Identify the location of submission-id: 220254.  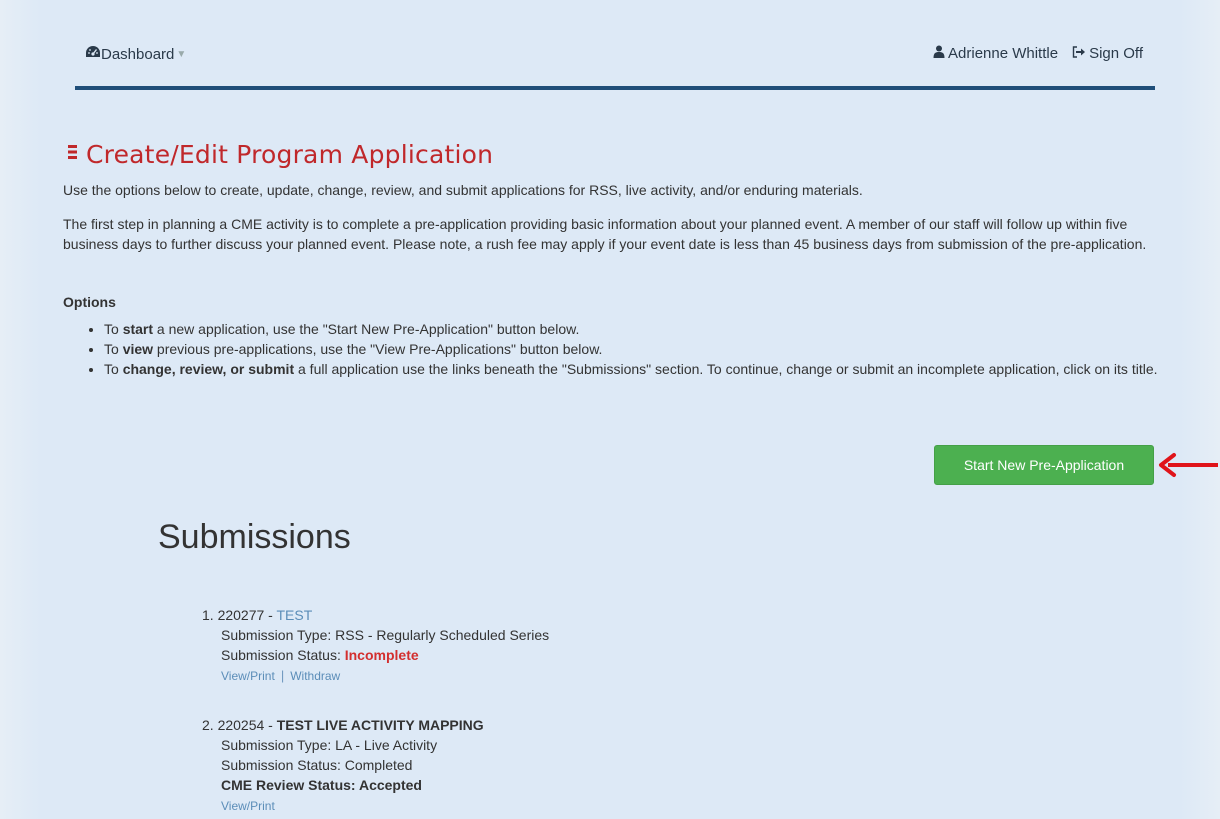
(241, 725).